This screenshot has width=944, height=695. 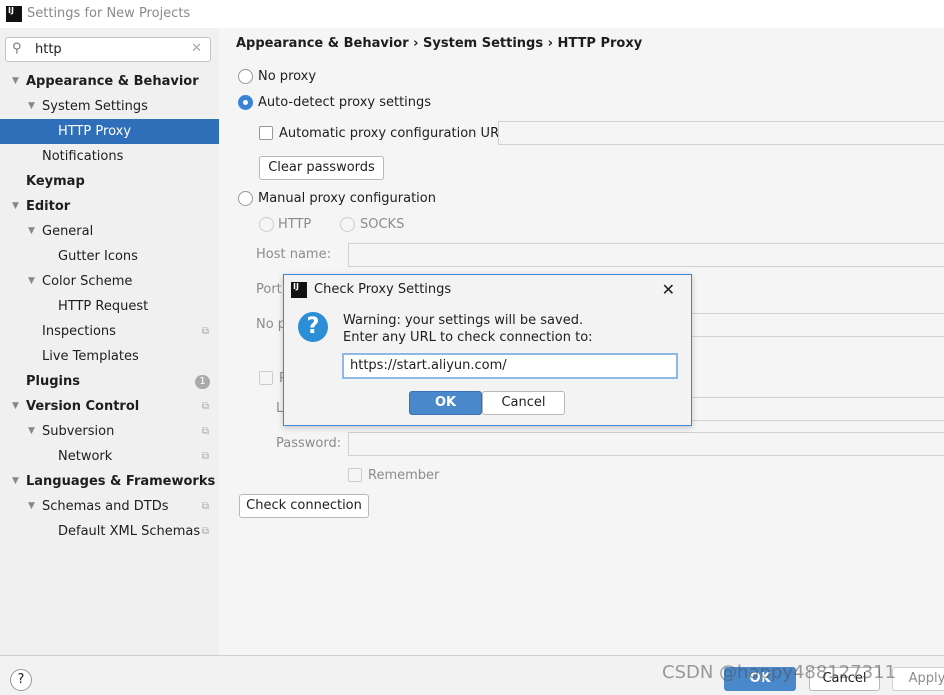 What do you see at coordinates (646, 255) in the screenshot?
I see `host-name-input` at bounding box center [646, 255].